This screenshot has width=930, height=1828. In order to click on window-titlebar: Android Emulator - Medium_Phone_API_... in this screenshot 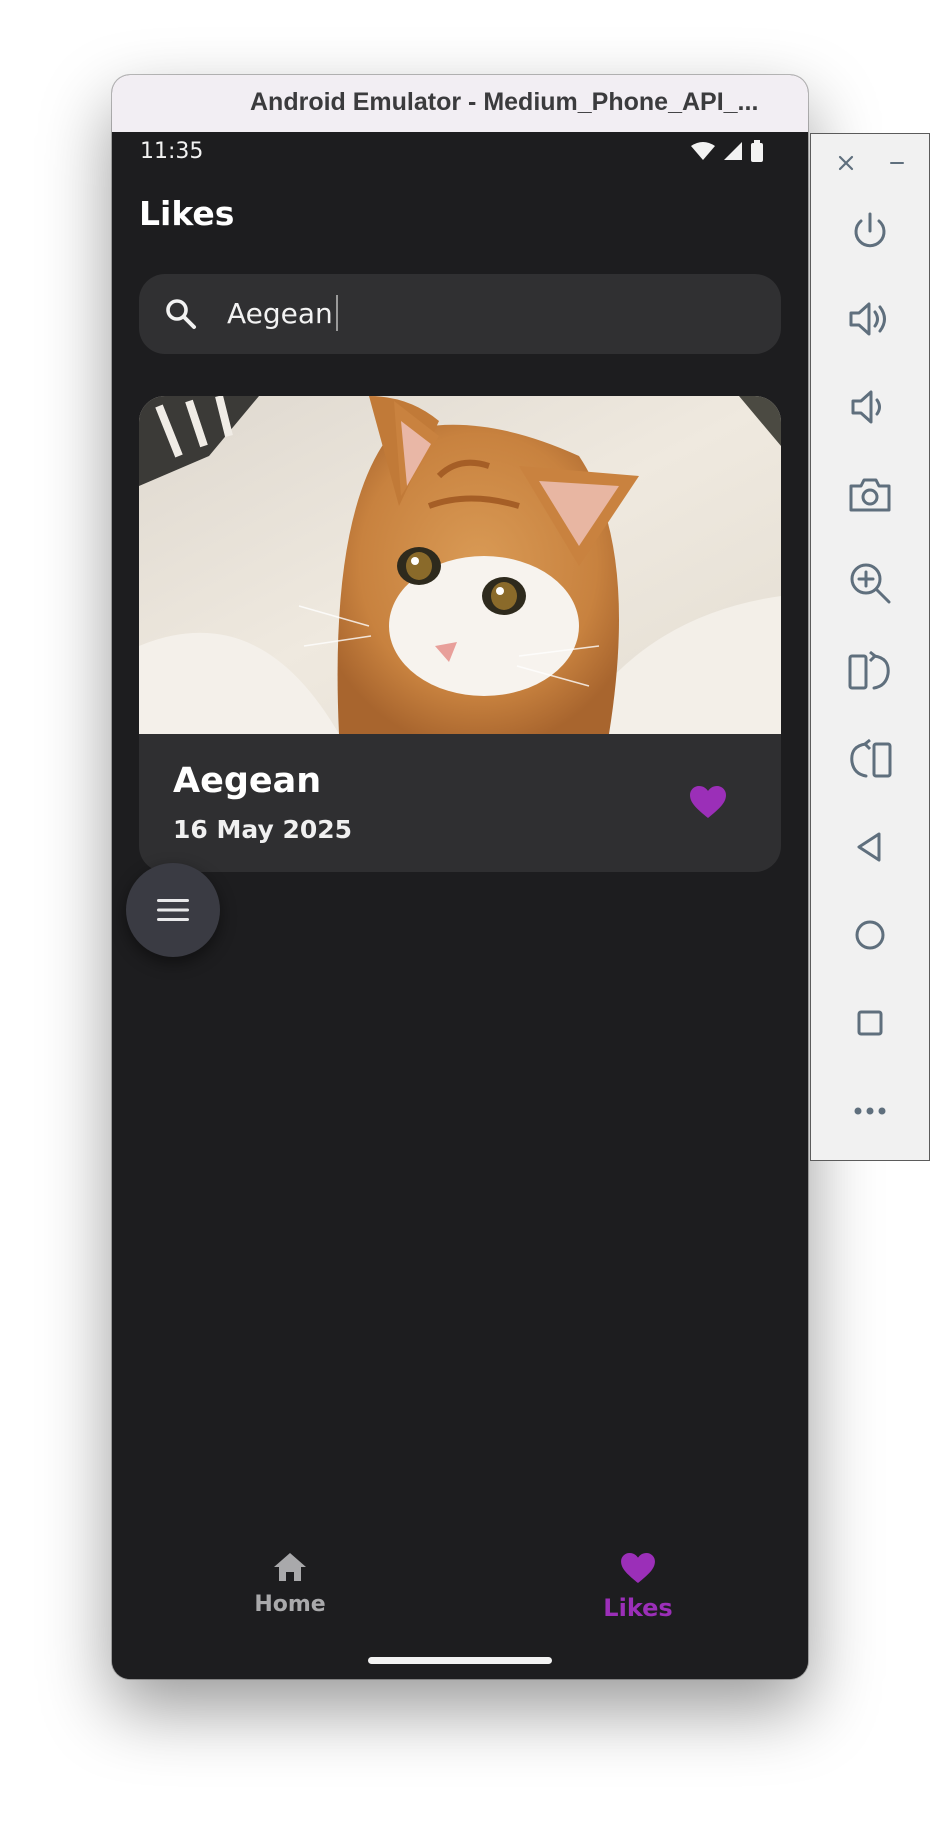, I will do `click(460, 104)`.